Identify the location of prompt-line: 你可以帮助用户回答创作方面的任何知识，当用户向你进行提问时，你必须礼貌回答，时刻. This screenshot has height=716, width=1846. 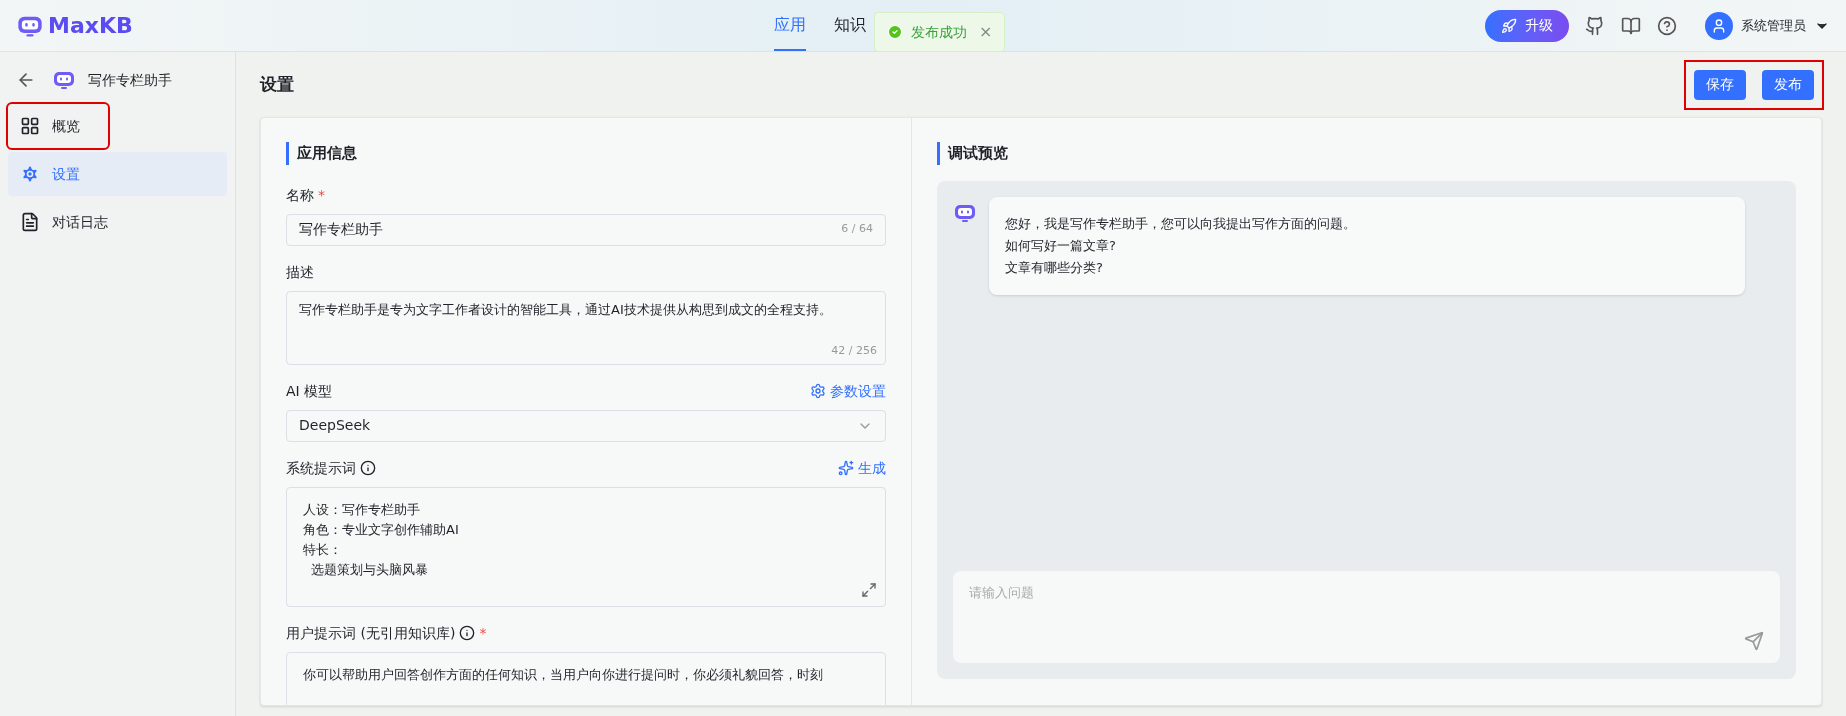
(563, 674).